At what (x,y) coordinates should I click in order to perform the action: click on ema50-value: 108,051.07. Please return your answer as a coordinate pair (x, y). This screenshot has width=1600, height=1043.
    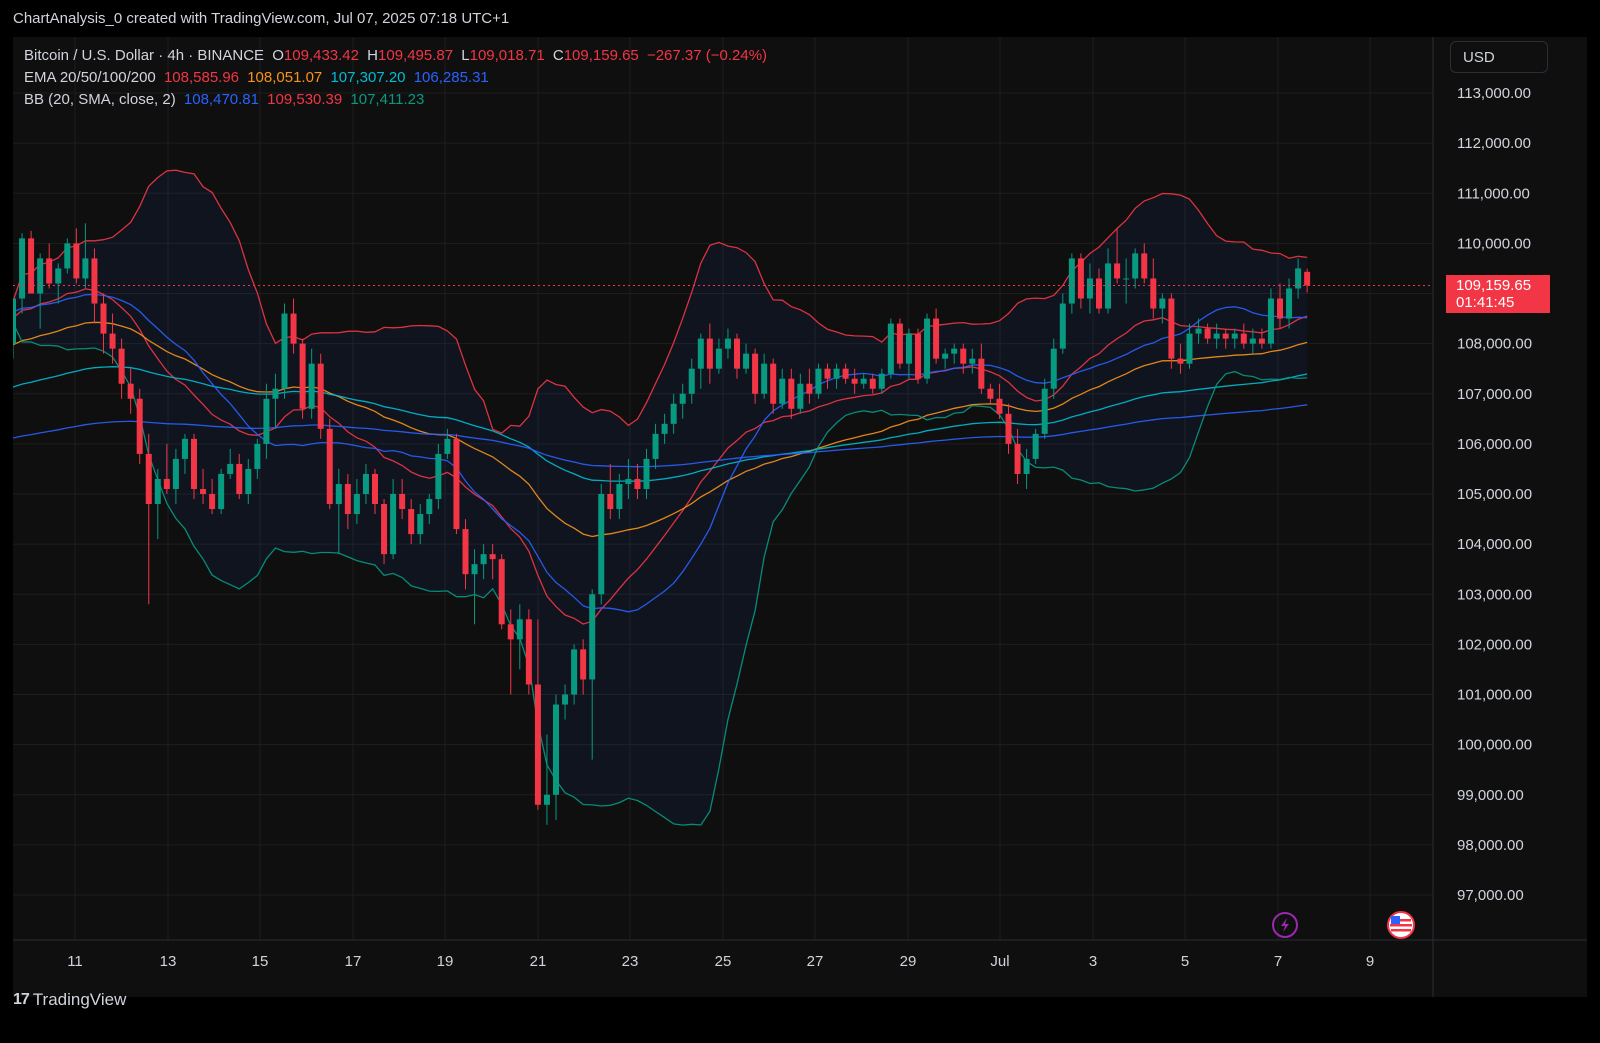
    Looking at the image, I should click on (285, 77).